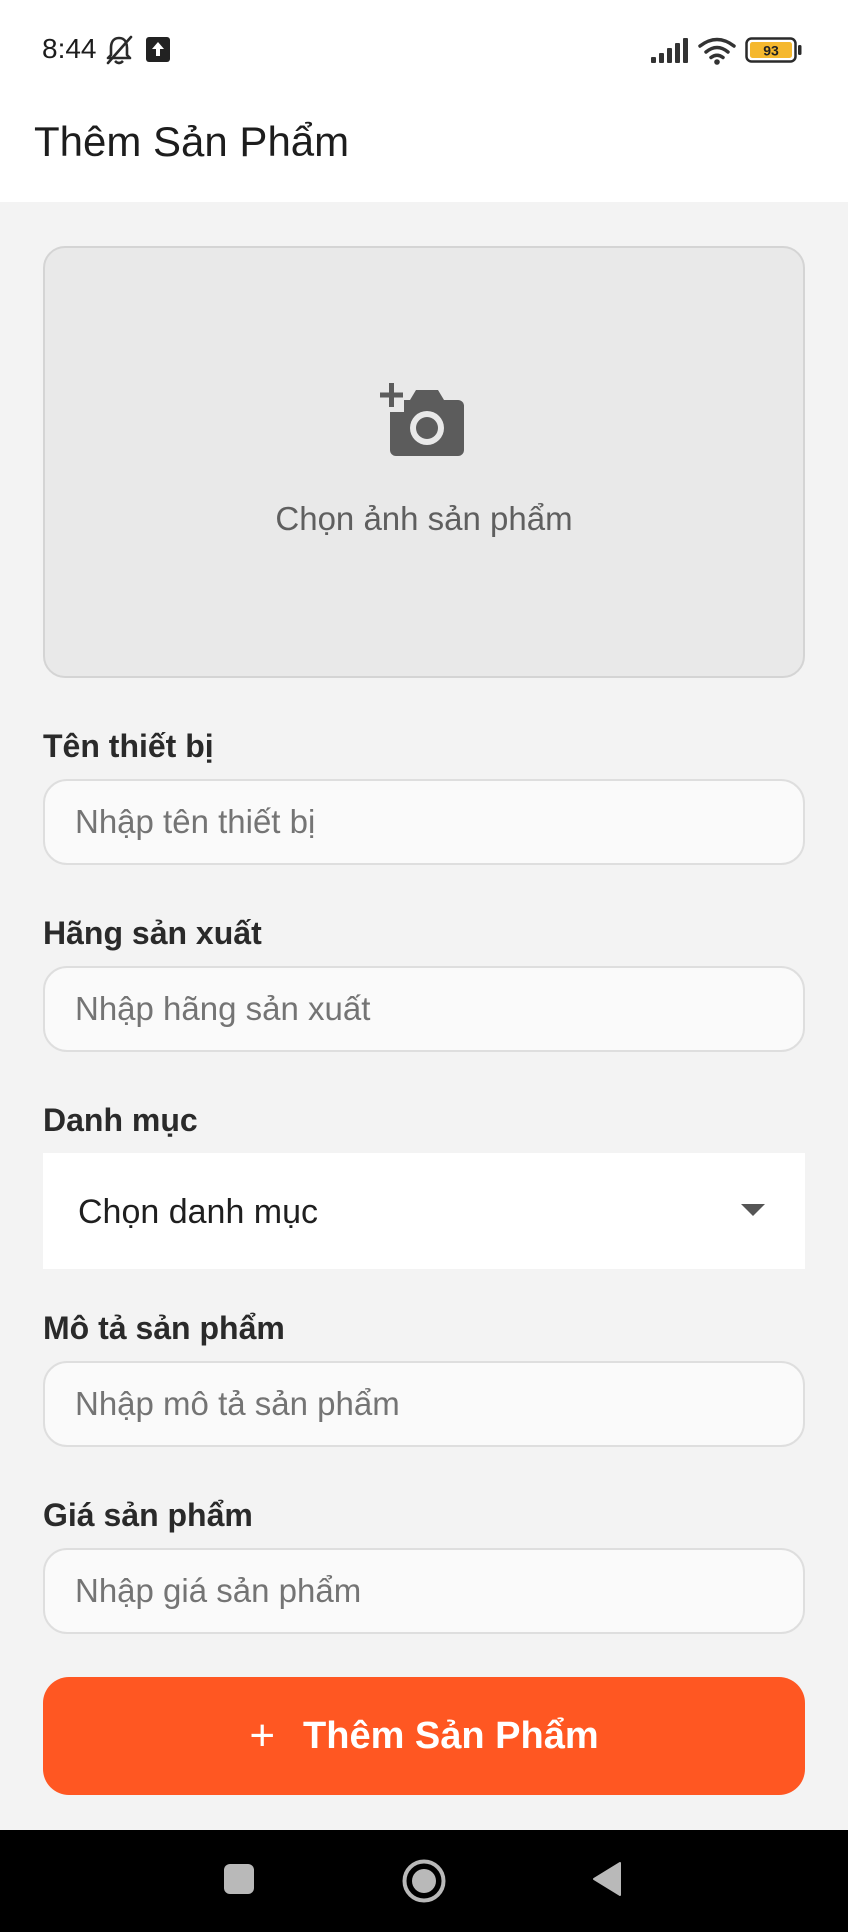 This screenshot has height=1932, width=848. What do you see at coordinates (669, 50) in the screenshot?
I see `signal-icon` at bounding box center [669, 50].